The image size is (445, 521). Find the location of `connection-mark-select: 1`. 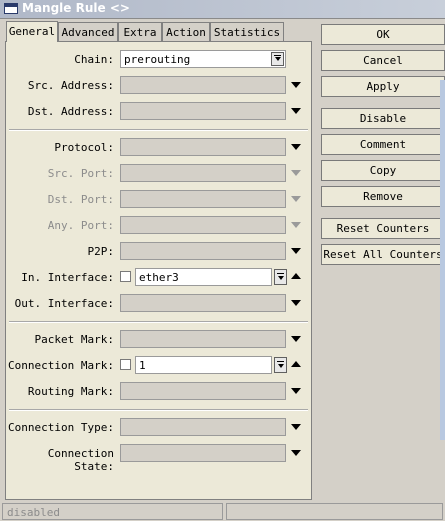

connection-mark-select: 1 is located at coordinates (203, 365).